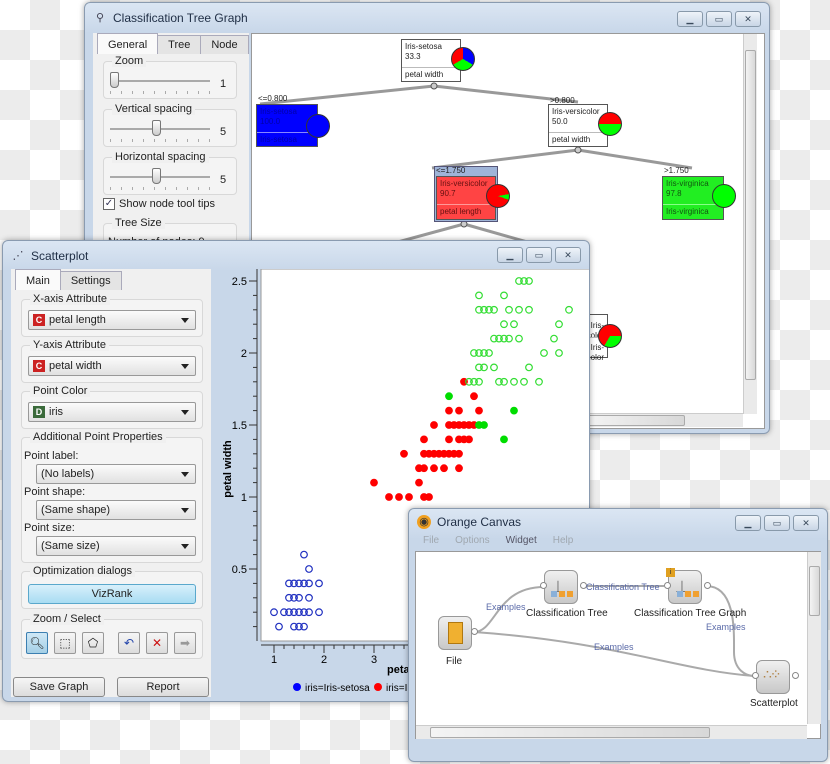  Describe the element at coordinates (93, 643) in the screenshot. I see `polygon-select-button: ⬠` at that location.